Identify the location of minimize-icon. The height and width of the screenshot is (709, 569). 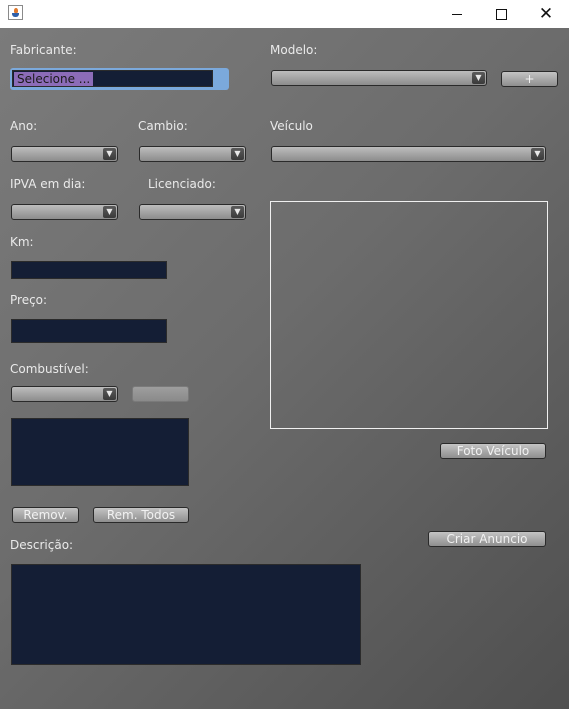
(457, 14).